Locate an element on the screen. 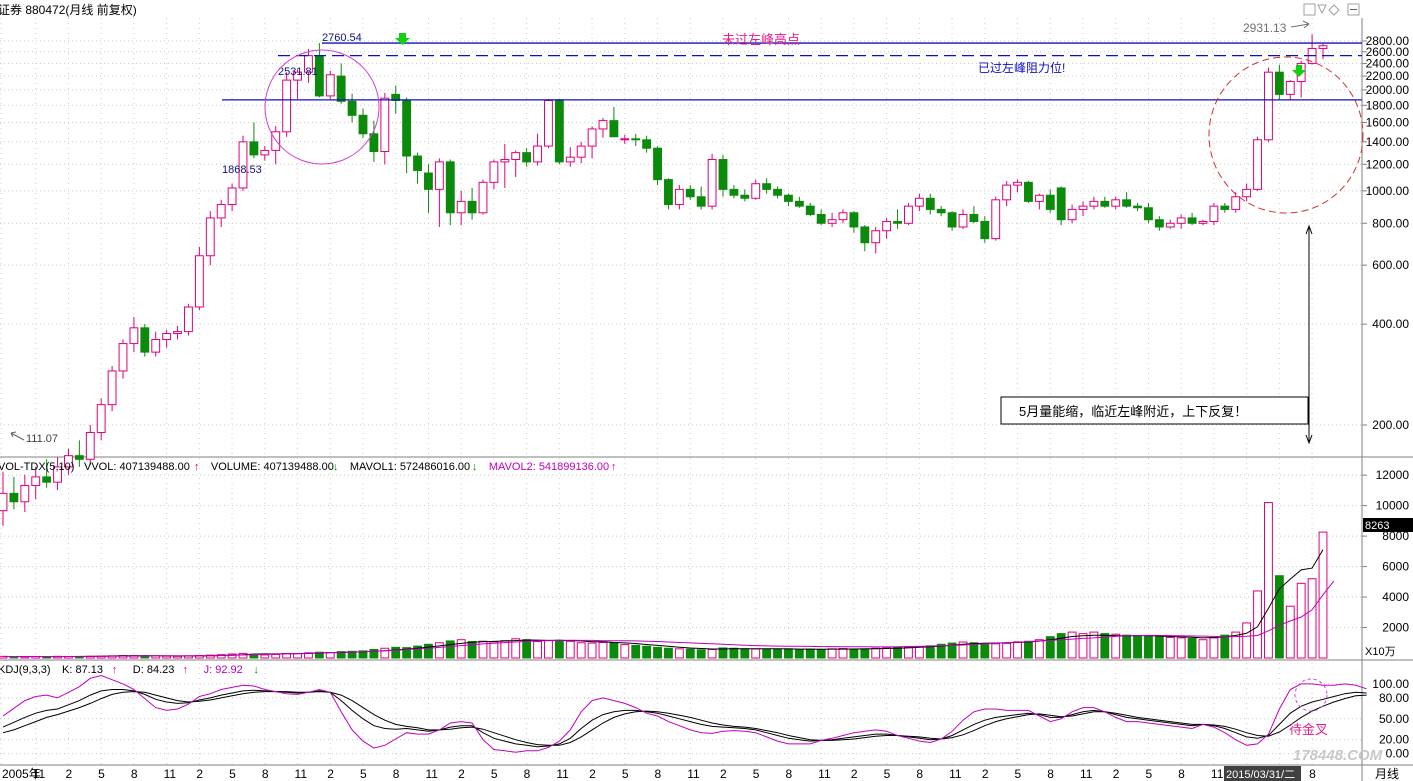 This screenshot has height=781, width=1413. y-tick-label: 1400.00 is located at coordinates (1388, 142).